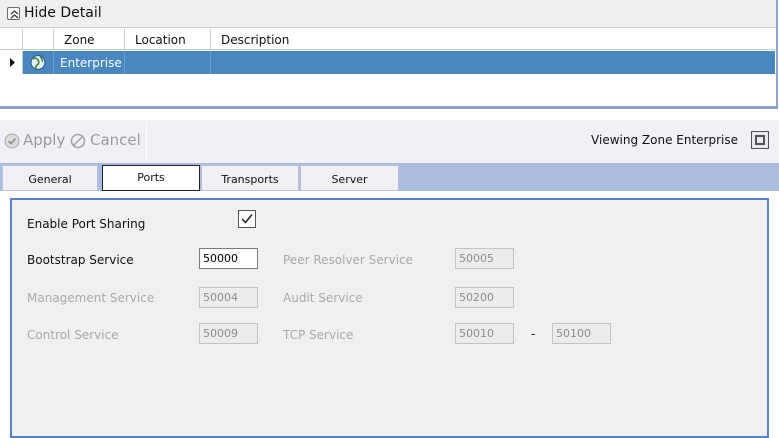 The width and height of the screenshot is (779, 438). I want to click on collapse-up-icon, so click(13, 13).